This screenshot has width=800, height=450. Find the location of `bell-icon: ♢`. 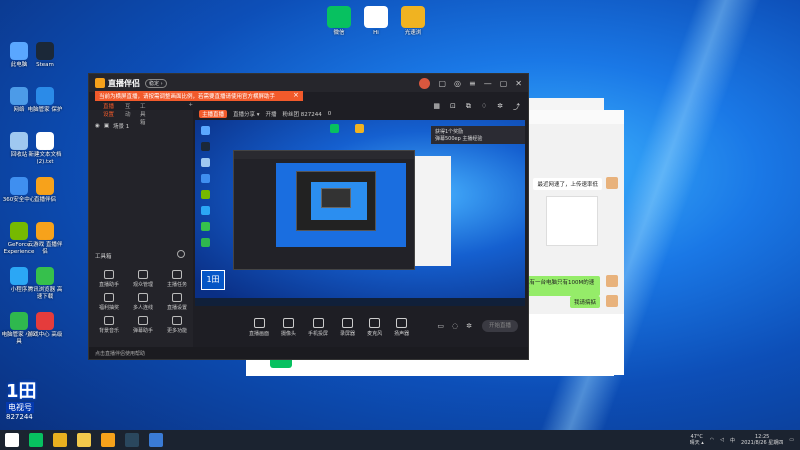

bell-icon: ♢ is located at coordinates (484, 107).